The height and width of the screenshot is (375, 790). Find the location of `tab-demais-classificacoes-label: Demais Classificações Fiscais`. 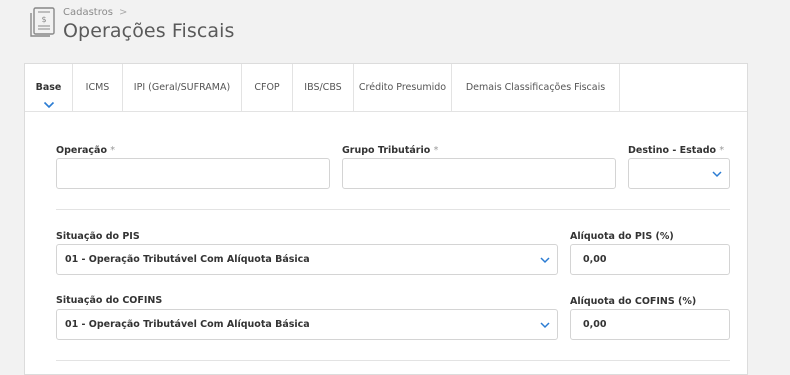

tab-demais-classificacoes-label: Demais Classificações Fiscais is located at coordinates (535, 87).